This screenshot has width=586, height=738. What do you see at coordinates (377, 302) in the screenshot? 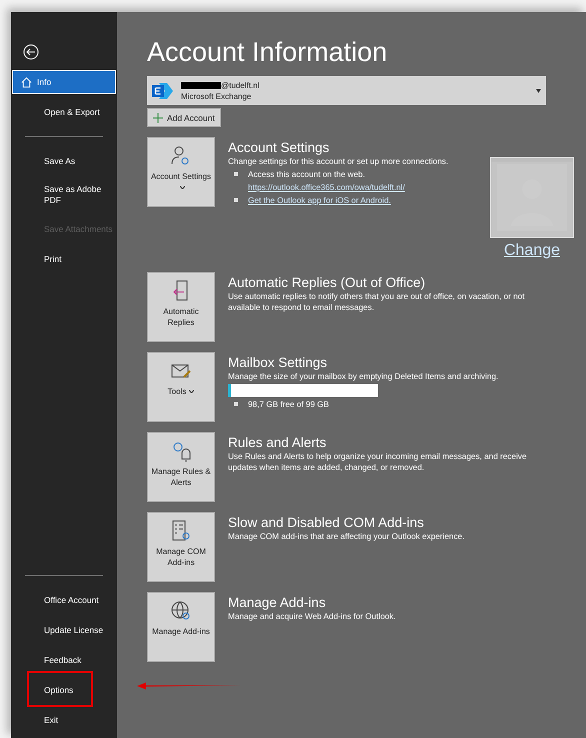
I see `section-description: Use automatic replies to notify others that you are out of office, on vacation, or not available to respond to email messages.` at bounding box center [377, 302].